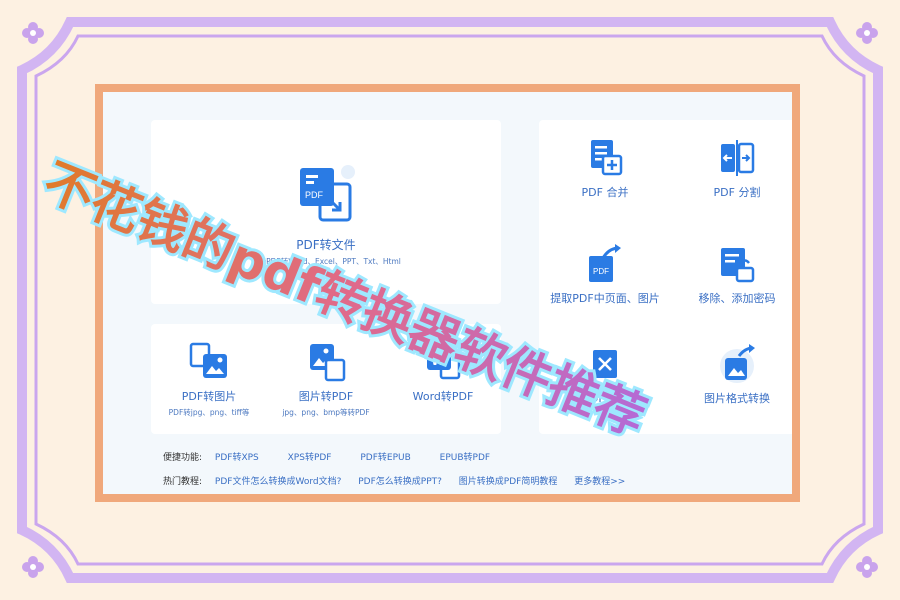 The height and width of the screenshot is (600, 900). Describe the element at coordinates (738, 265) in the screenshot. I see `pdf-password-icon` at that location.